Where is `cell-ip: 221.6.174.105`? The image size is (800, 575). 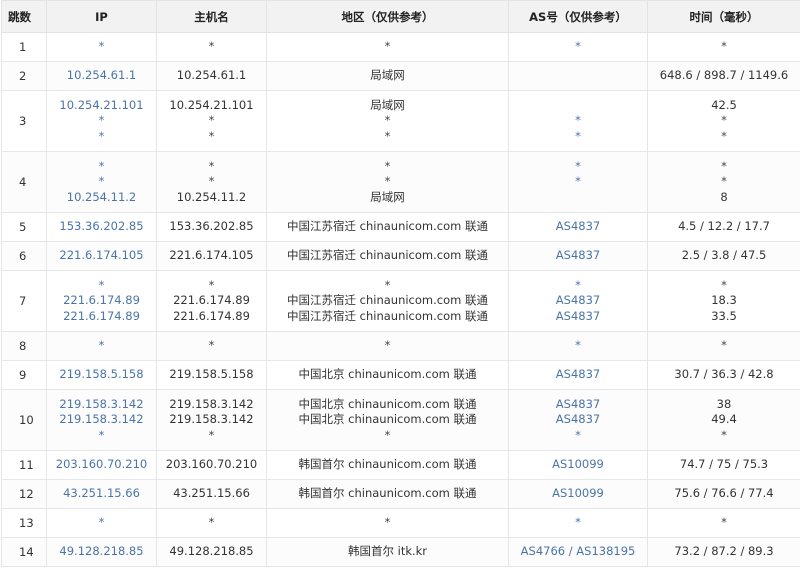
cell-ip: 221.6.174.105 is located at coordinates (101, 256).